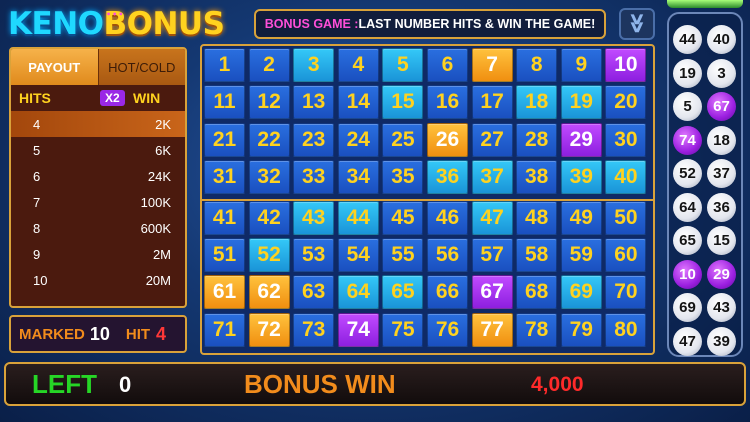 The image size is (750, 422). What do you see at coordinates (492, 329) in the screenshot?
I see `number-cell-marked: 77` at bounding box center [492, 329].